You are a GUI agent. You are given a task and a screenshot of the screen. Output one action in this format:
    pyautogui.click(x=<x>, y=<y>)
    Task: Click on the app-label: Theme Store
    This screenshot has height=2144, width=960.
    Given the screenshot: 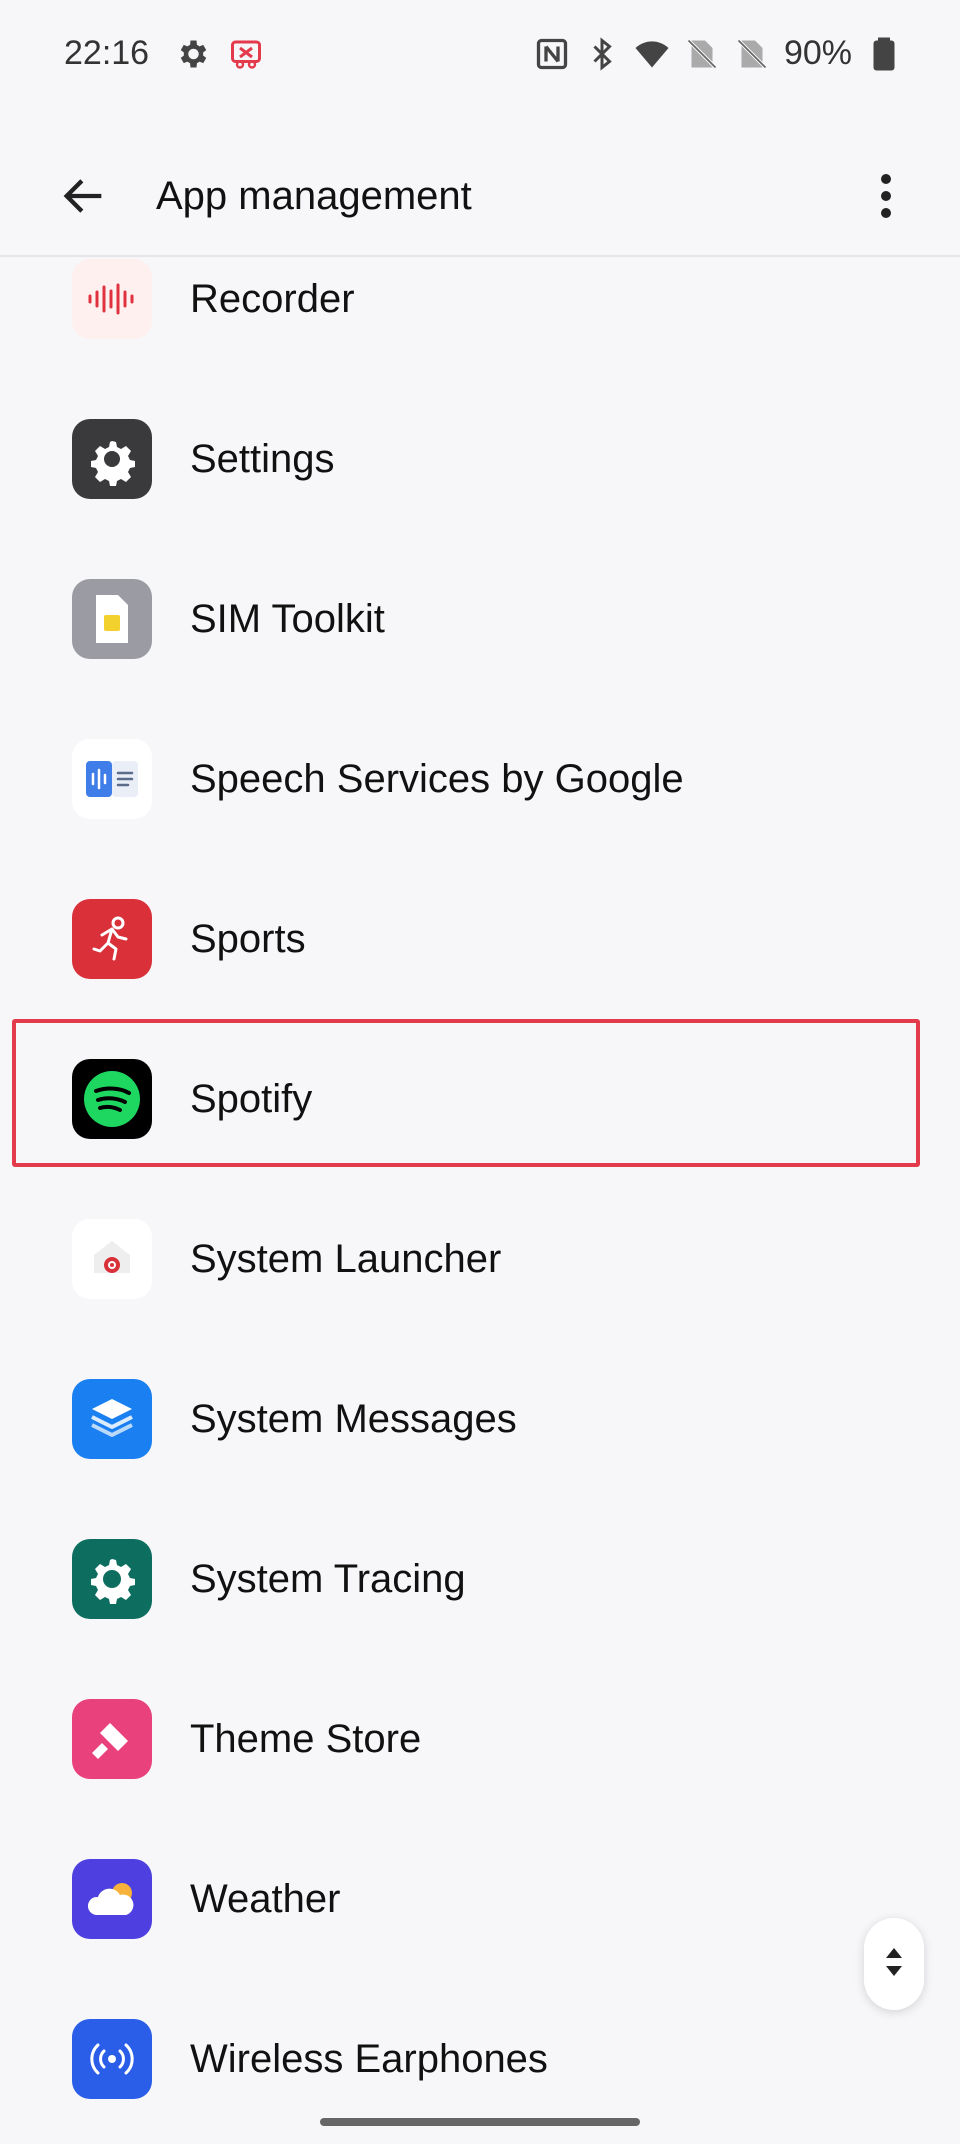 What is the action you would take?
    pyautogui.click(x=306, y=1739)
    